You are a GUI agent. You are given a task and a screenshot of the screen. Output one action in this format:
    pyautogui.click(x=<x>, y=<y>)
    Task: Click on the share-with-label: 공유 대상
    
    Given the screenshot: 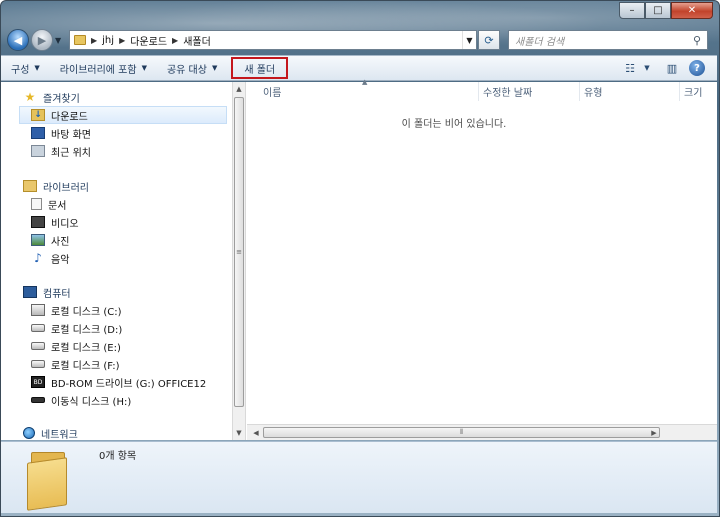 What is the action you would take?
    pyautogui.click(x=186, y=70)
    